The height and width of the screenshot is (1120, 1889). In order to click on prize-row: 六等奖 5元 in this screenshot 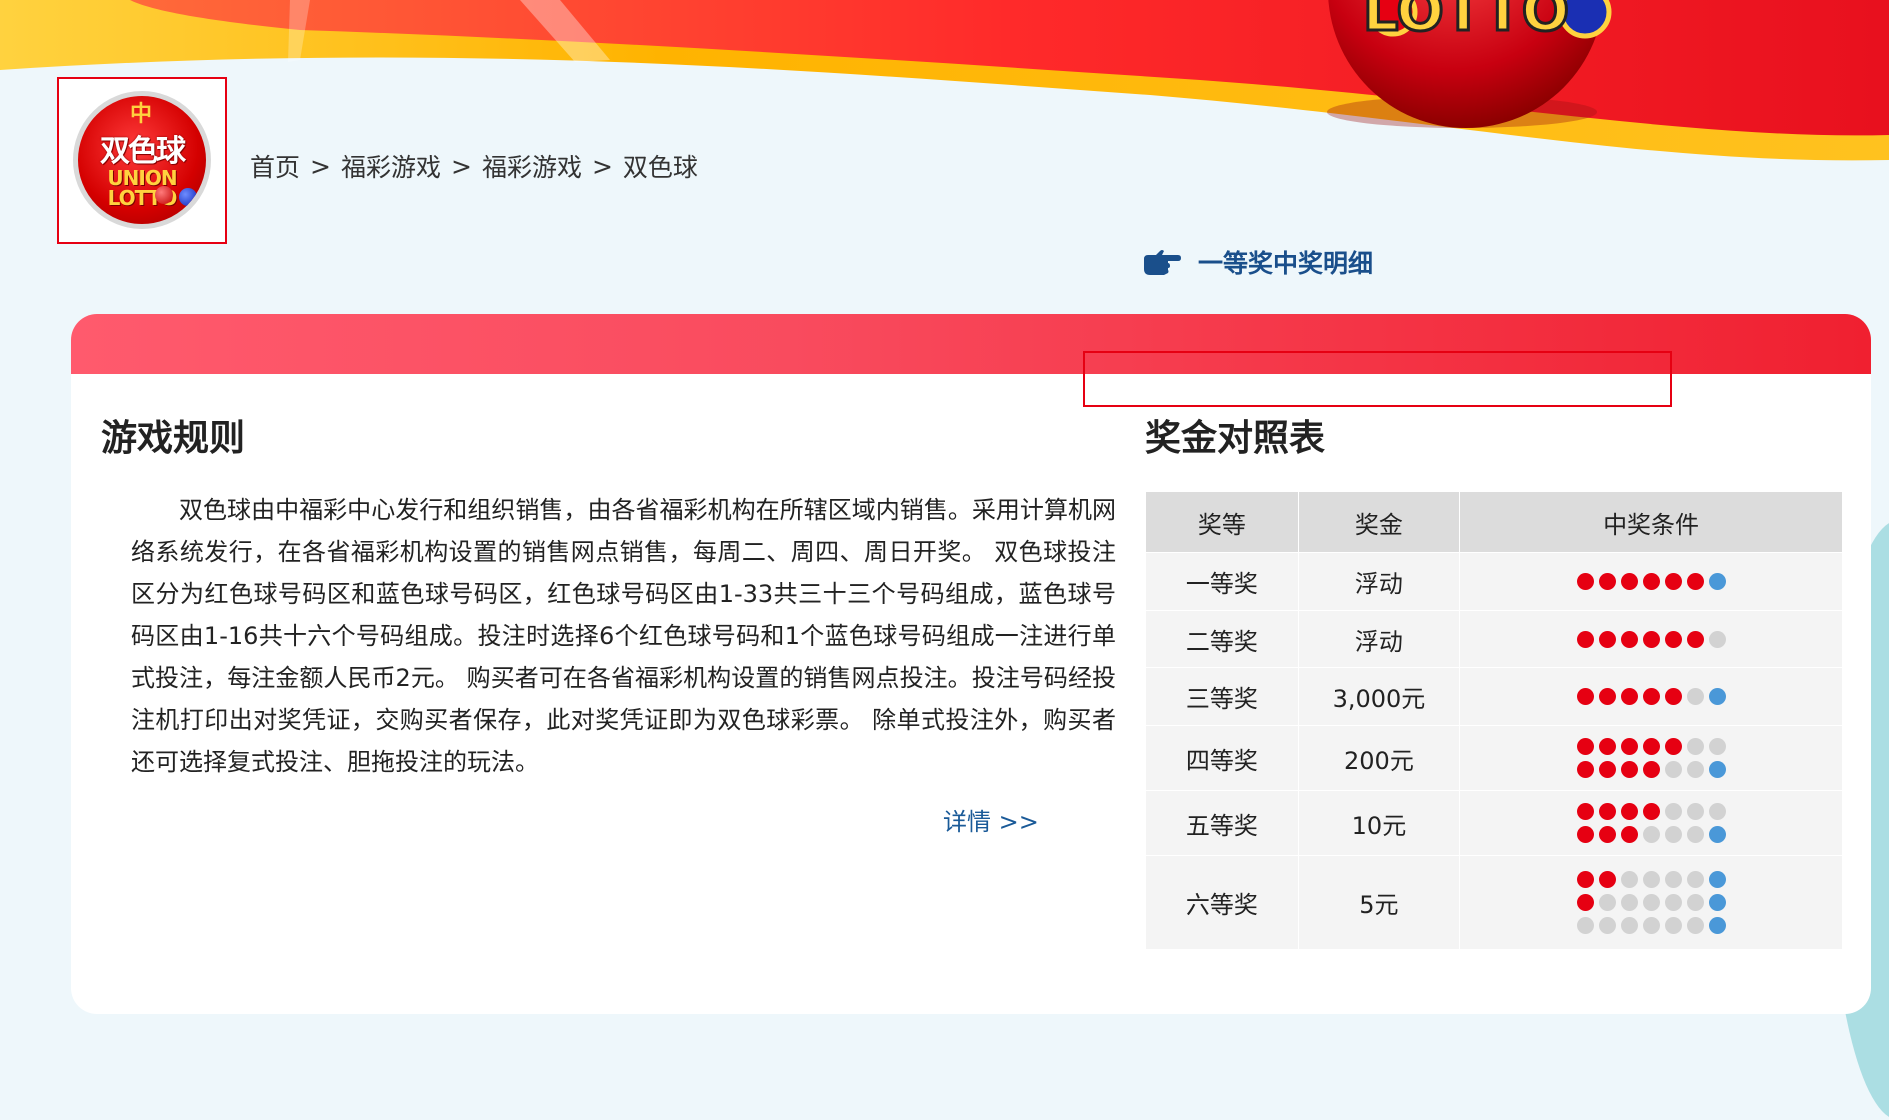, I will do `click(1494, 902)`.